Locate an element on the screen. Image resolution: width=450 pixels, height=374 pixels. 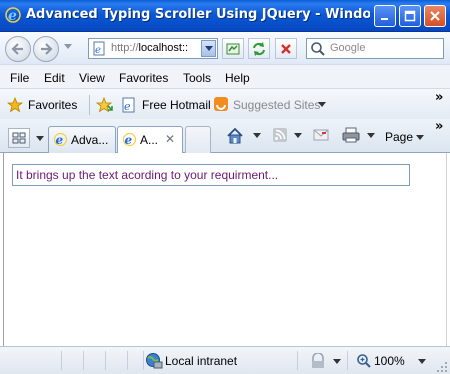
favorites-overflow-chevron: » is located at coordinates (439, 97).